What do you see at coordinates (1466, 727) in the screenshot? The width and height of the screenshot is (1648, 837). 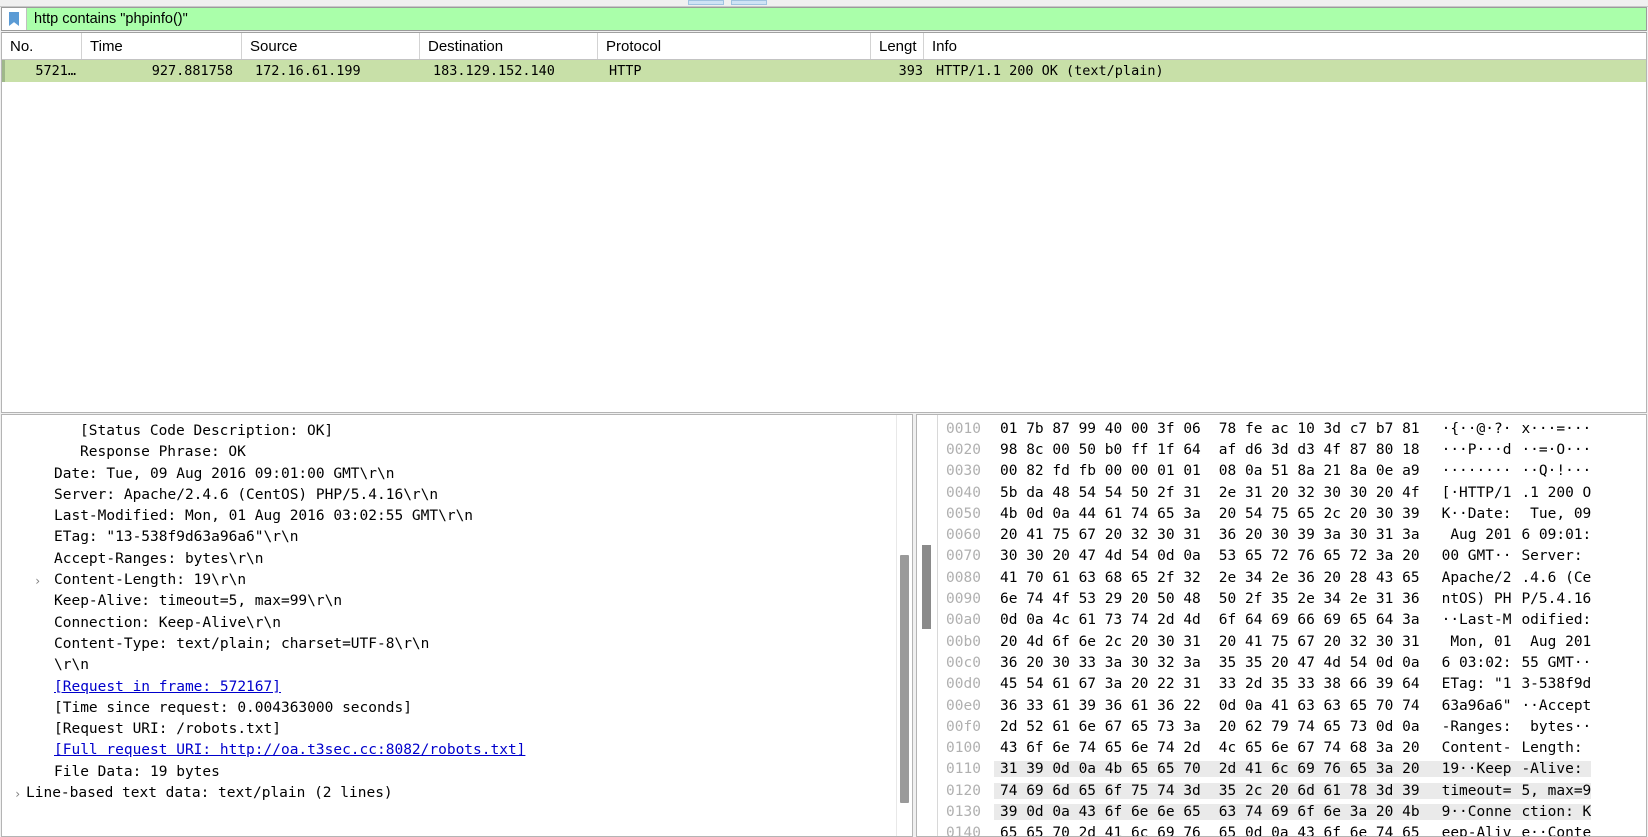 I see `ascii-left: -Ranges:` at bounding box center [1466, 727].